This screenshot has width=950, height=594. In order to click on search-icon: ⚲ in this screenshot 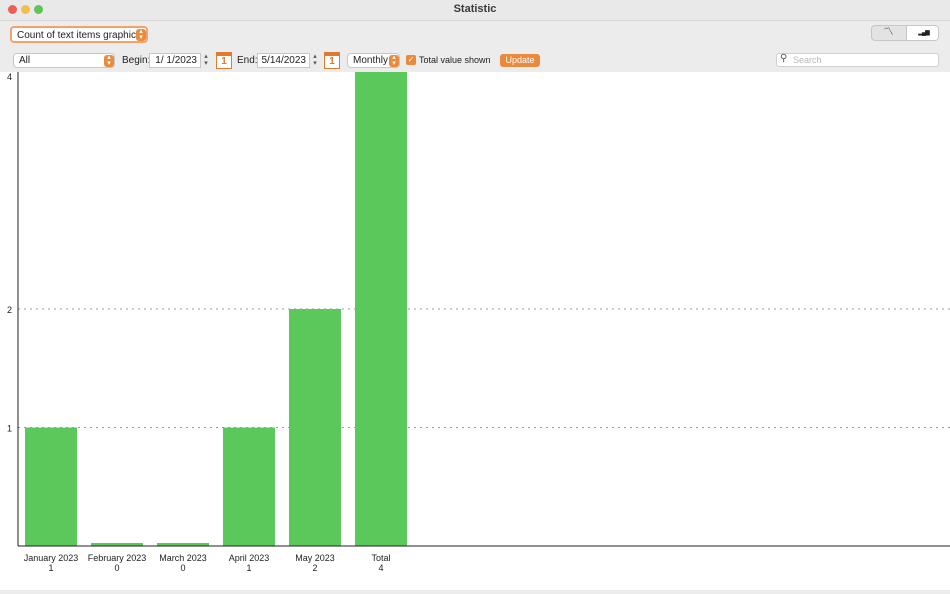, I will do `click(784, 58)`.